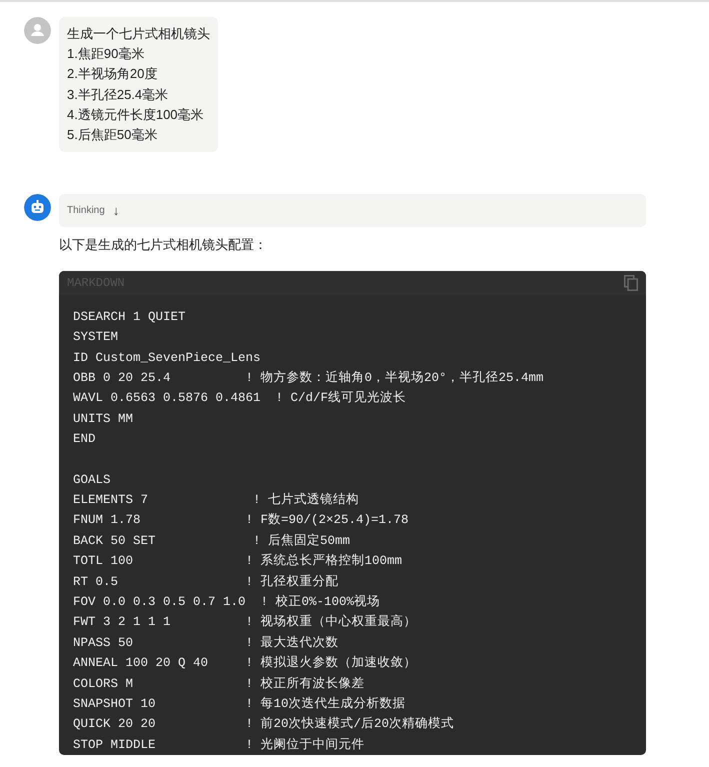  Describe the element at coordinates (264, 725) in the screenshot. I see `code-line: QUICK 20 20 ! 前20次快速模式/后20次精确模式` at that location.